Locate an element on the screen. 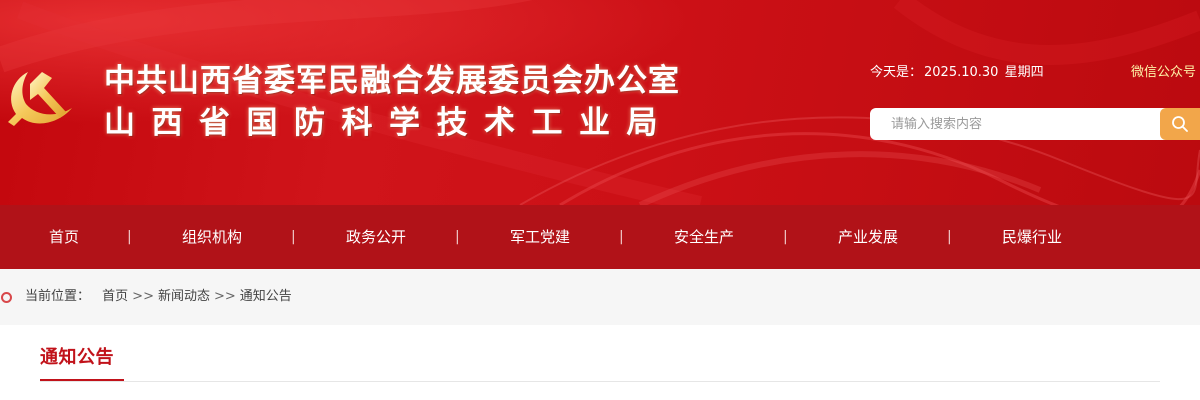 The image size is (1200, 400). search-button is located at coordinates (1180, 124).